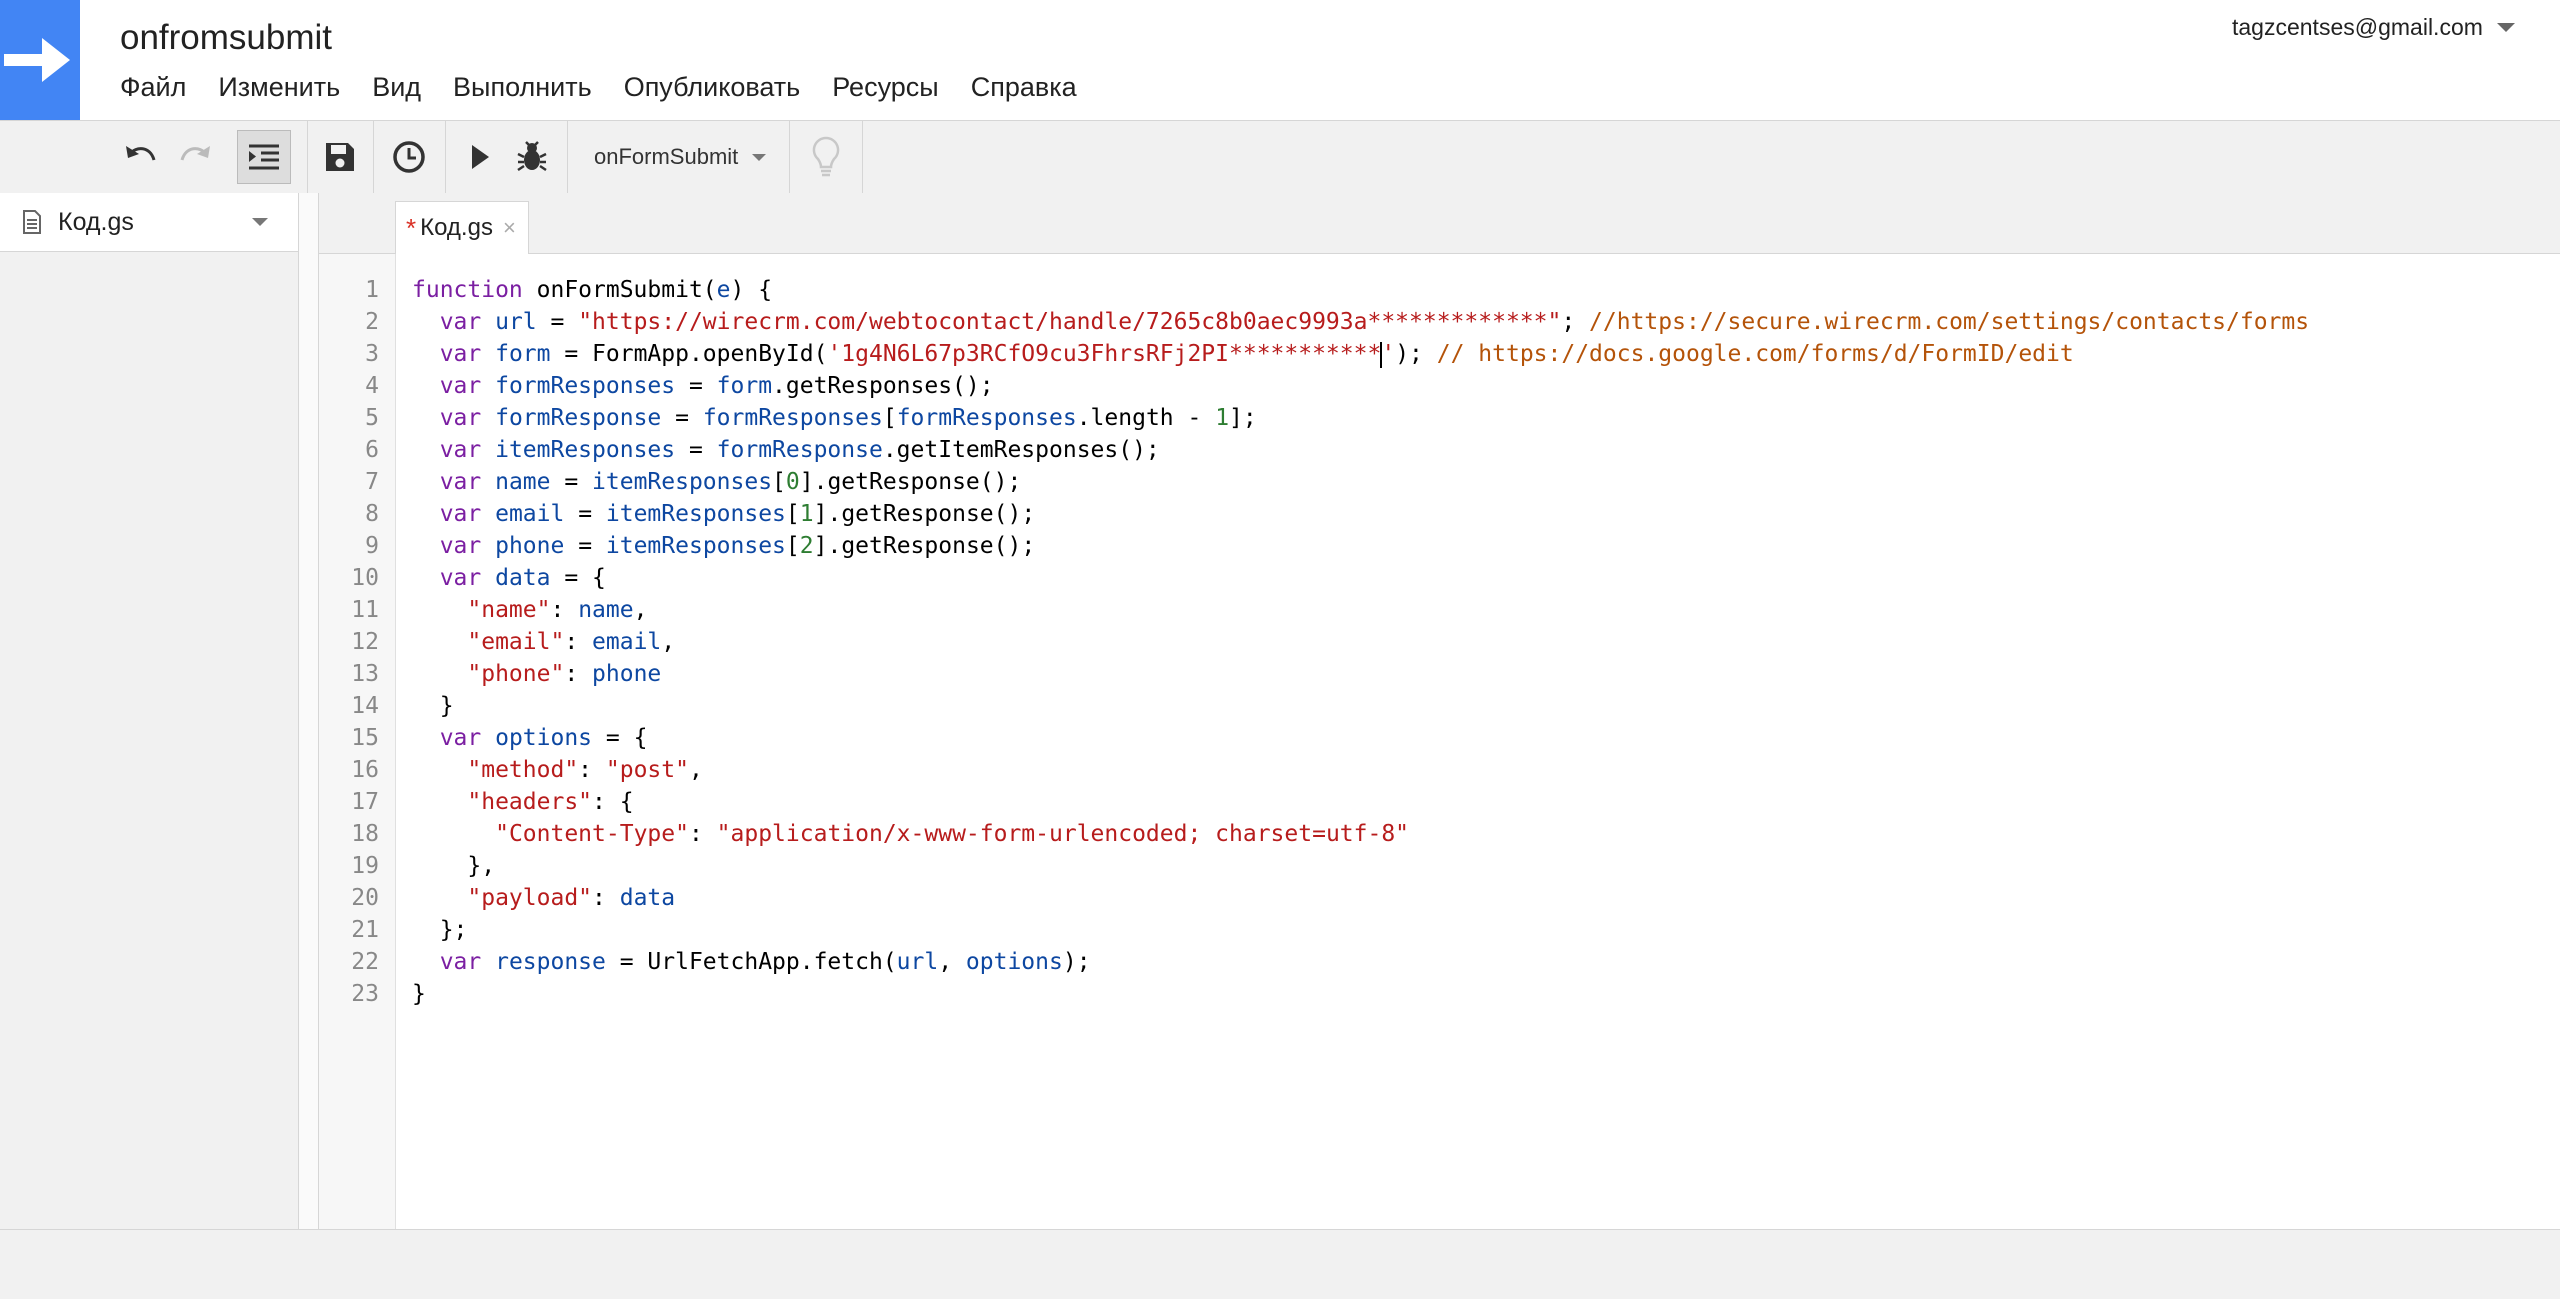 This screenshot has width=2560, height=1299. I want to click on code-token: 1, so click(806, 514).